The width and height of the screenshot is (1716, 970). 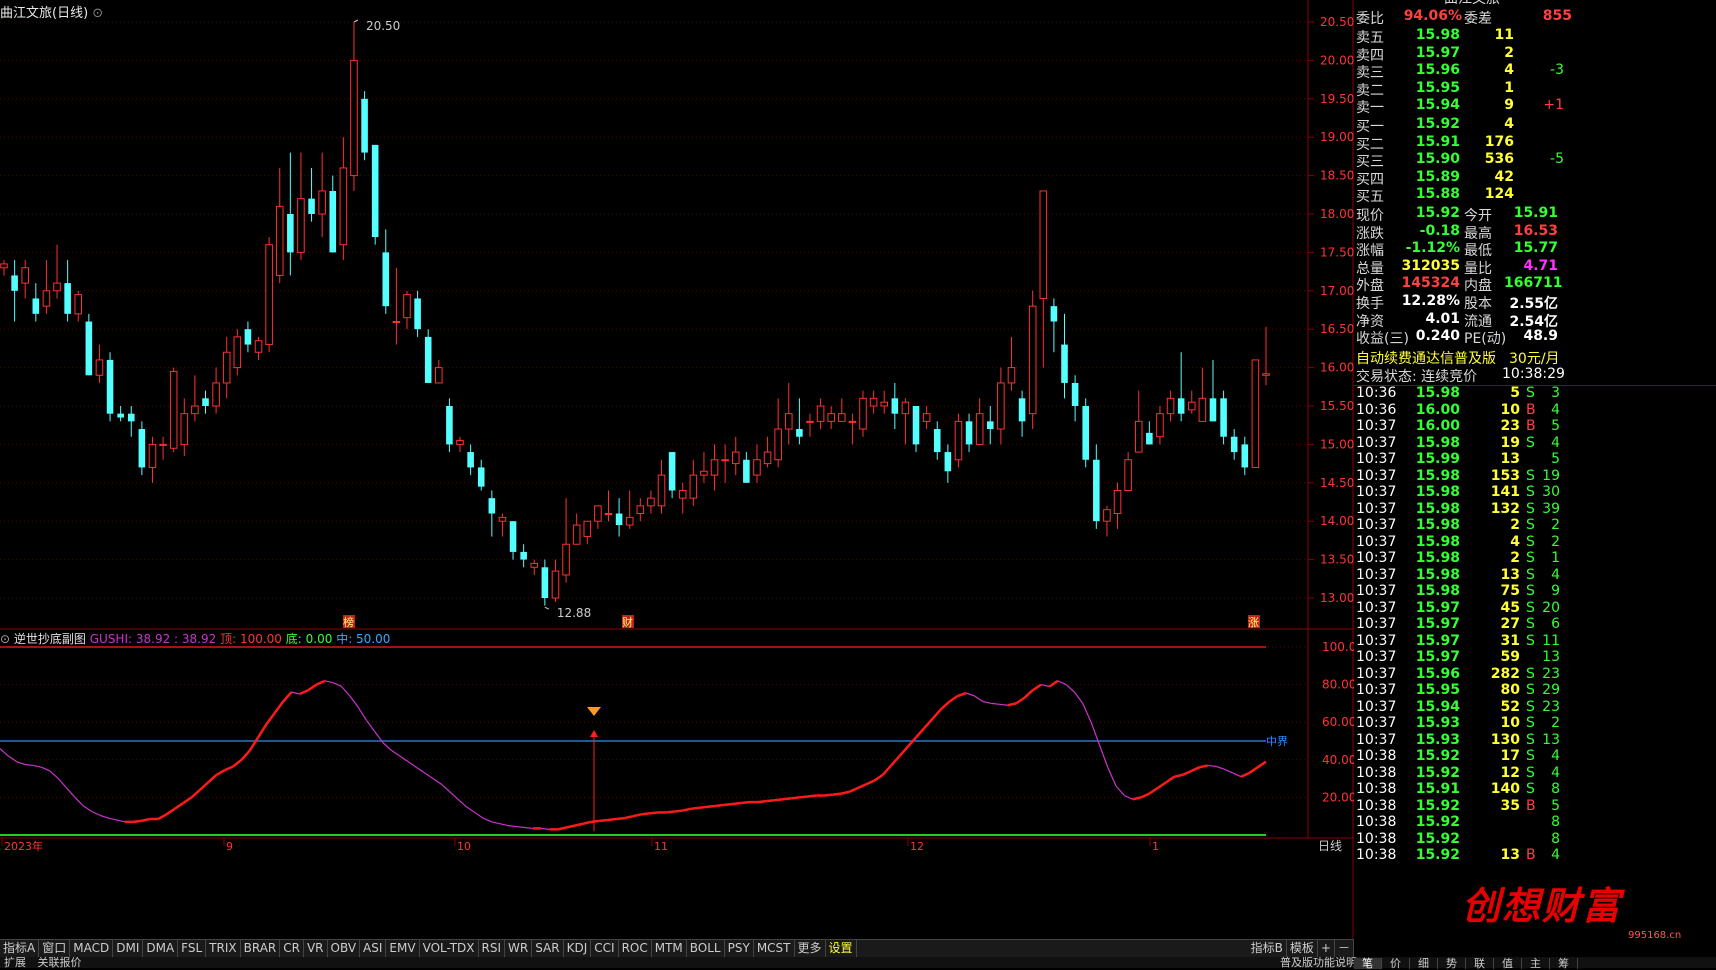 What do you see at coordinates (449, 948) in the screenshot?
I see `indicator-tab-vol-tdx: VOL-TDX` at bounding box center [449, 948].